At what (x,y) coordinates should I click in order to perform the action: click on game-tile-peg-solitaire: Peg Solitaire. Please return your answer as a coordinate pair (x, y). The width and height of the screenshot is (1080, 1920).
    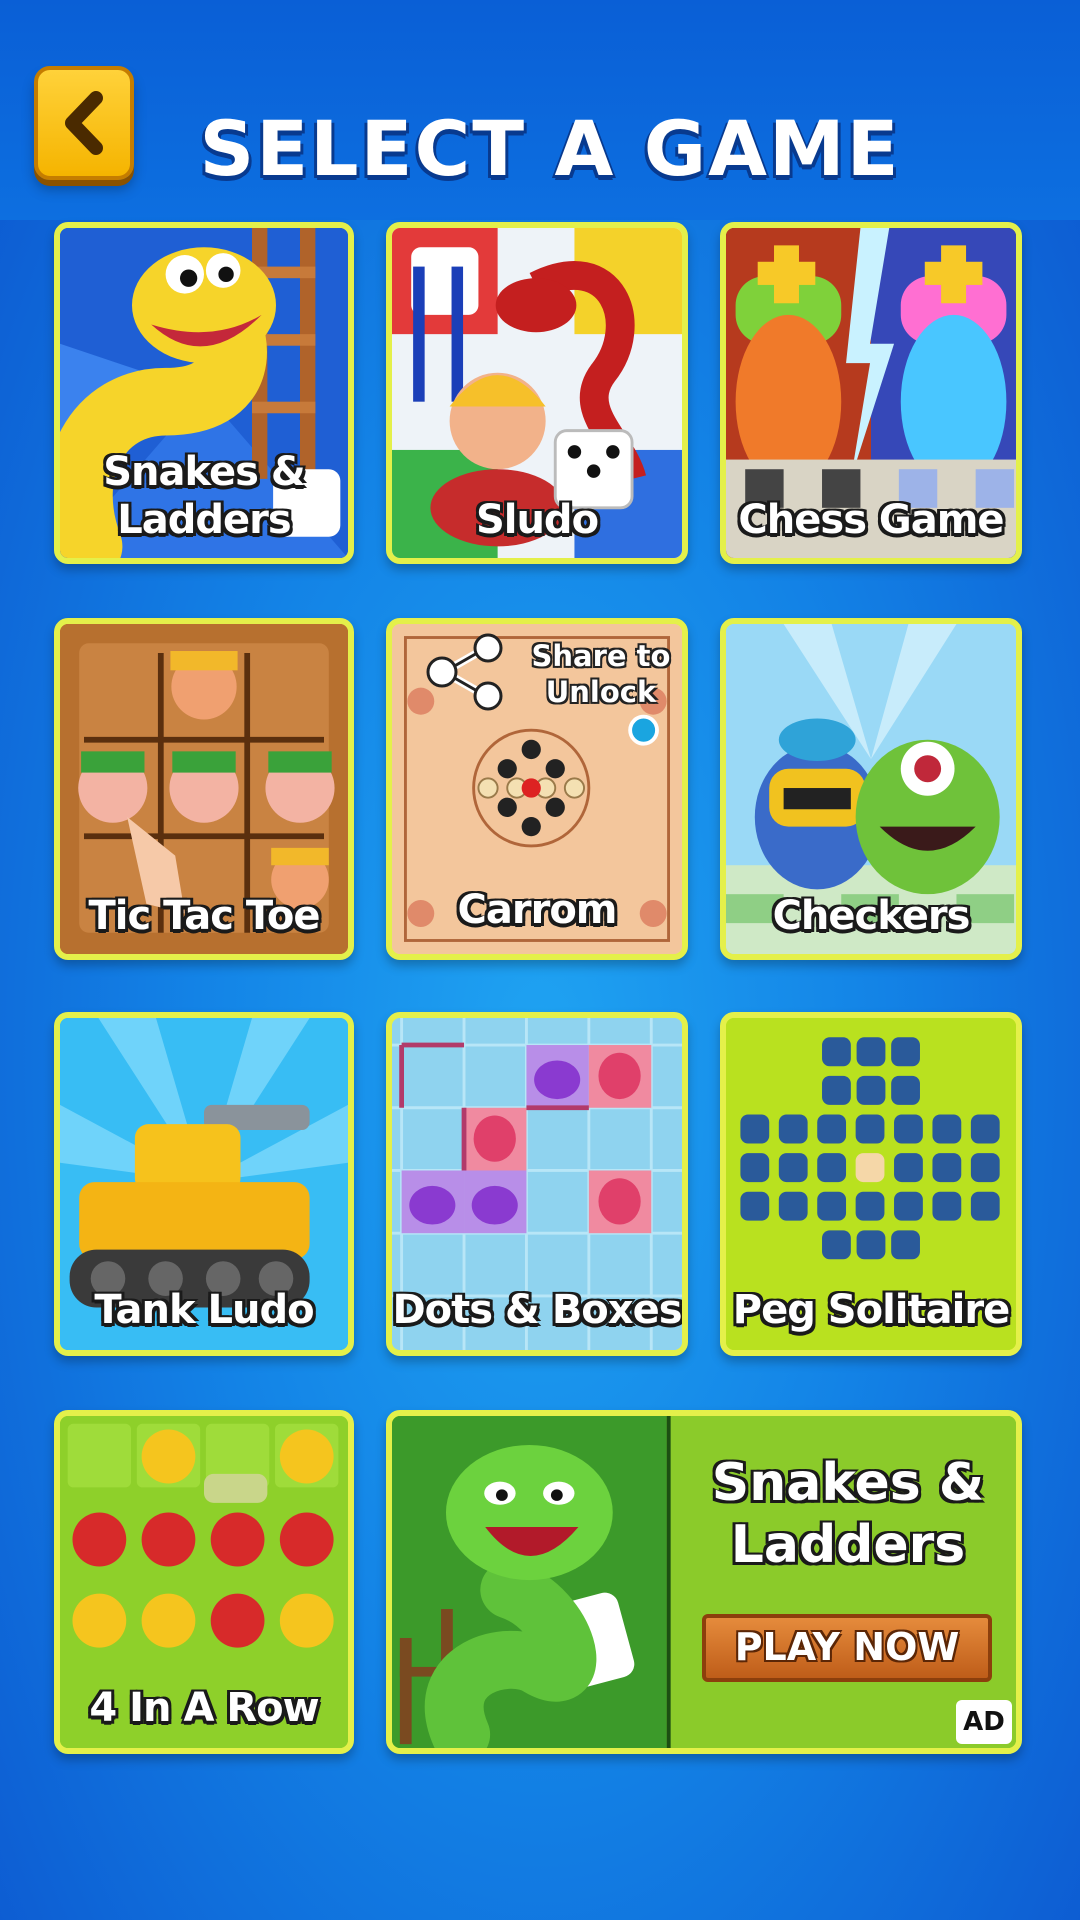
    Looking at the image, I should click on (871, 1184).